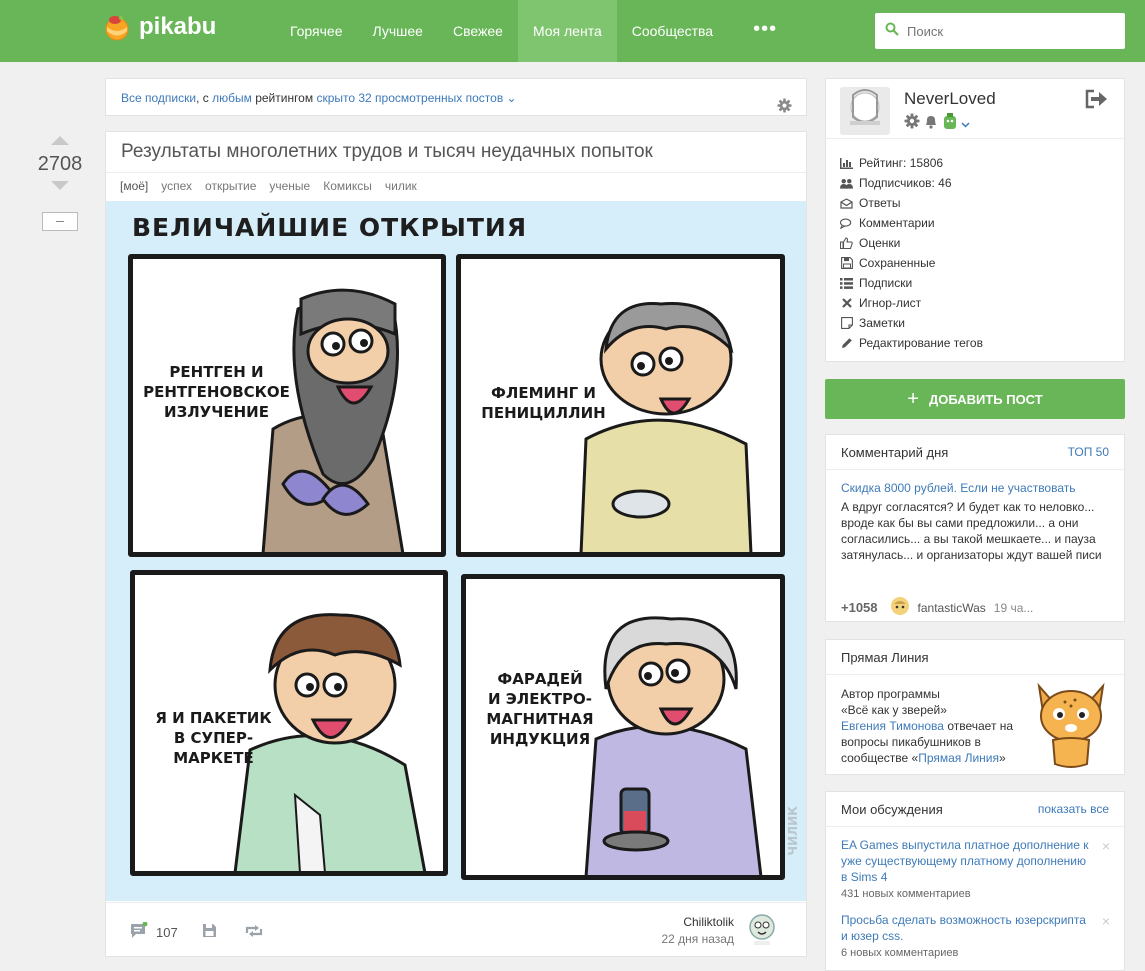 This screenshot has height=971, width=1145. What do you see at coordinates (892, 726) in the screenshot?
I see `person-link: Евгения Тимонова` at bounding box center [892, 726].